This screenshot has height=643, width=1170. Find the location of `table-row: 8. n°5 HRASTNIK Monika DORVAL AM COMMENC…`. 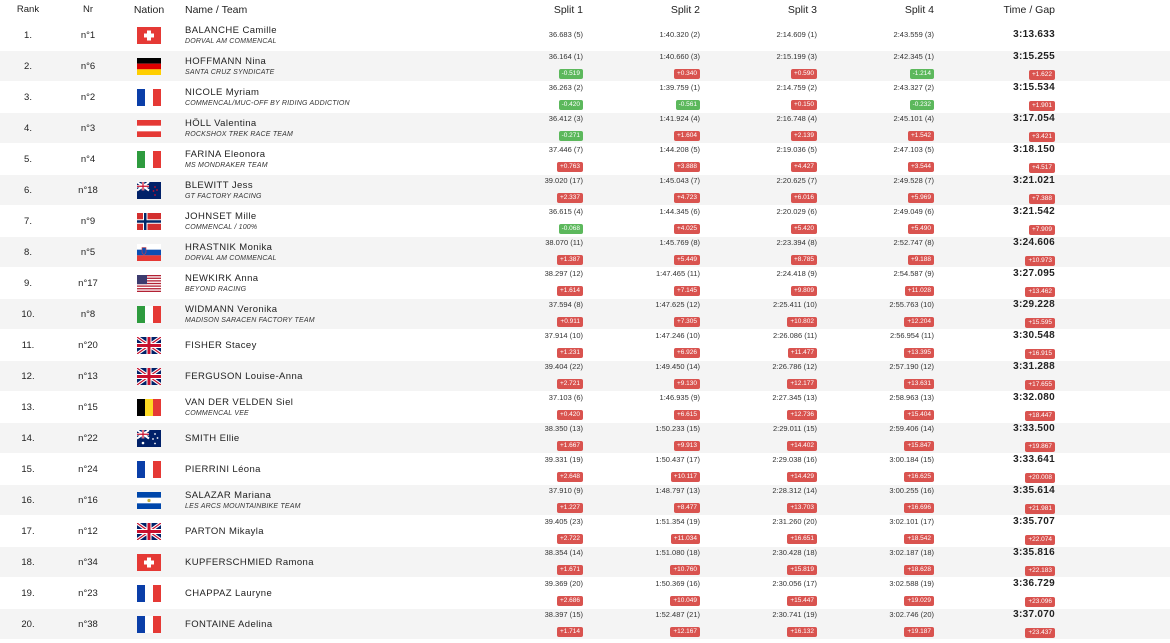

table-row: 8. n°5 HRASTNIK Monika DORVAL AM COMMENC… is located at coordinates (585, 252).